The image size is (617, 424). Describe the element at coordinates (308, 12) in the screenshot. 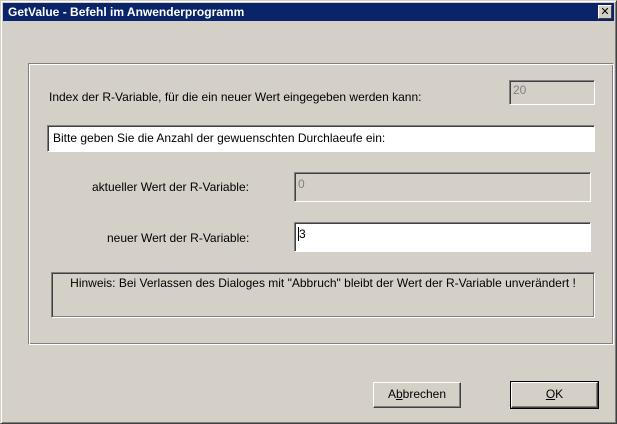

I see `title-bar: GetValue - Befehl im Anwenderprogramm ✕` at that location.